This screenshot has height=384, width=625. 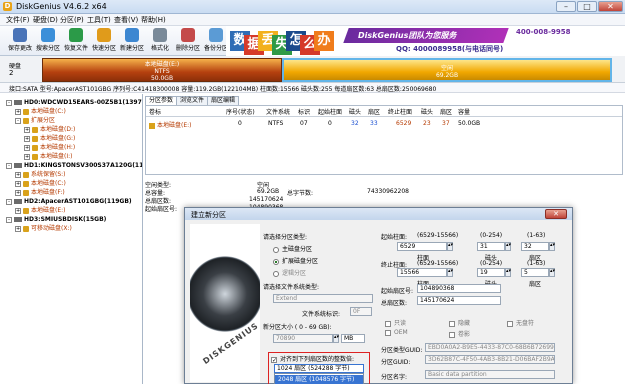 I want to click on no-letter-checkbox: 无盘符, so click(x=520, y=322).